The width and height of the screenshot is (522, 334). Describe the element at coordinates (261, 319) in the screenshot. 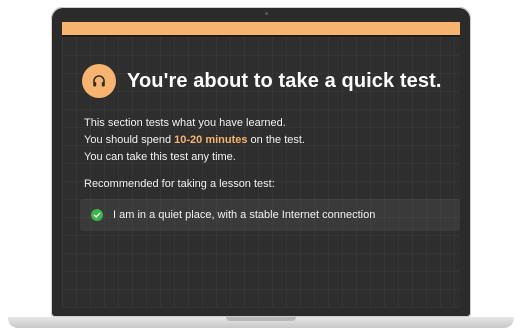

I see `laptop-notch` at that location.